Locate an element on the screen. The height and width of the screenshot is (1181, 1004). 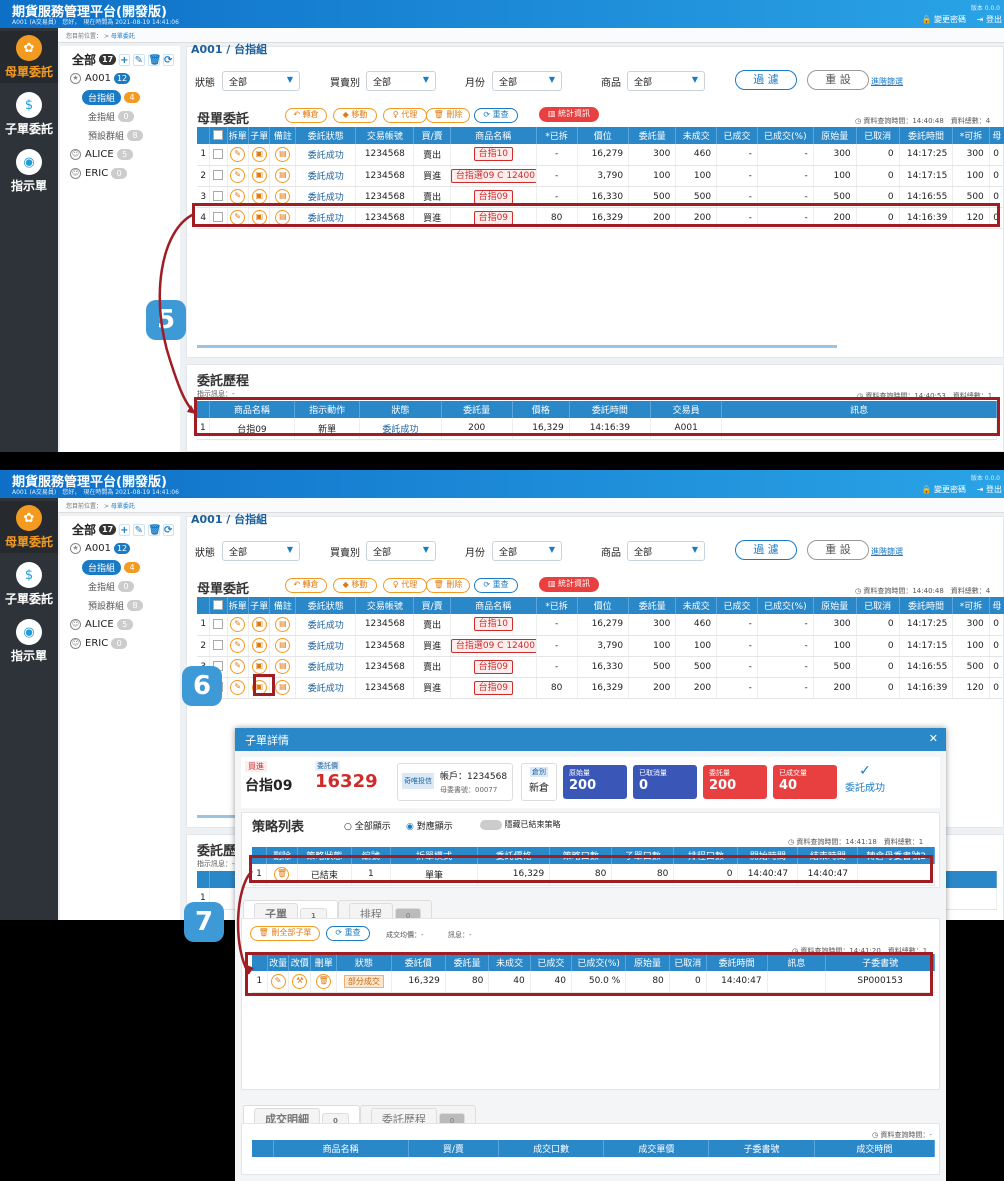
column-header: 已成交(%) is located at coordinates (599, 962).